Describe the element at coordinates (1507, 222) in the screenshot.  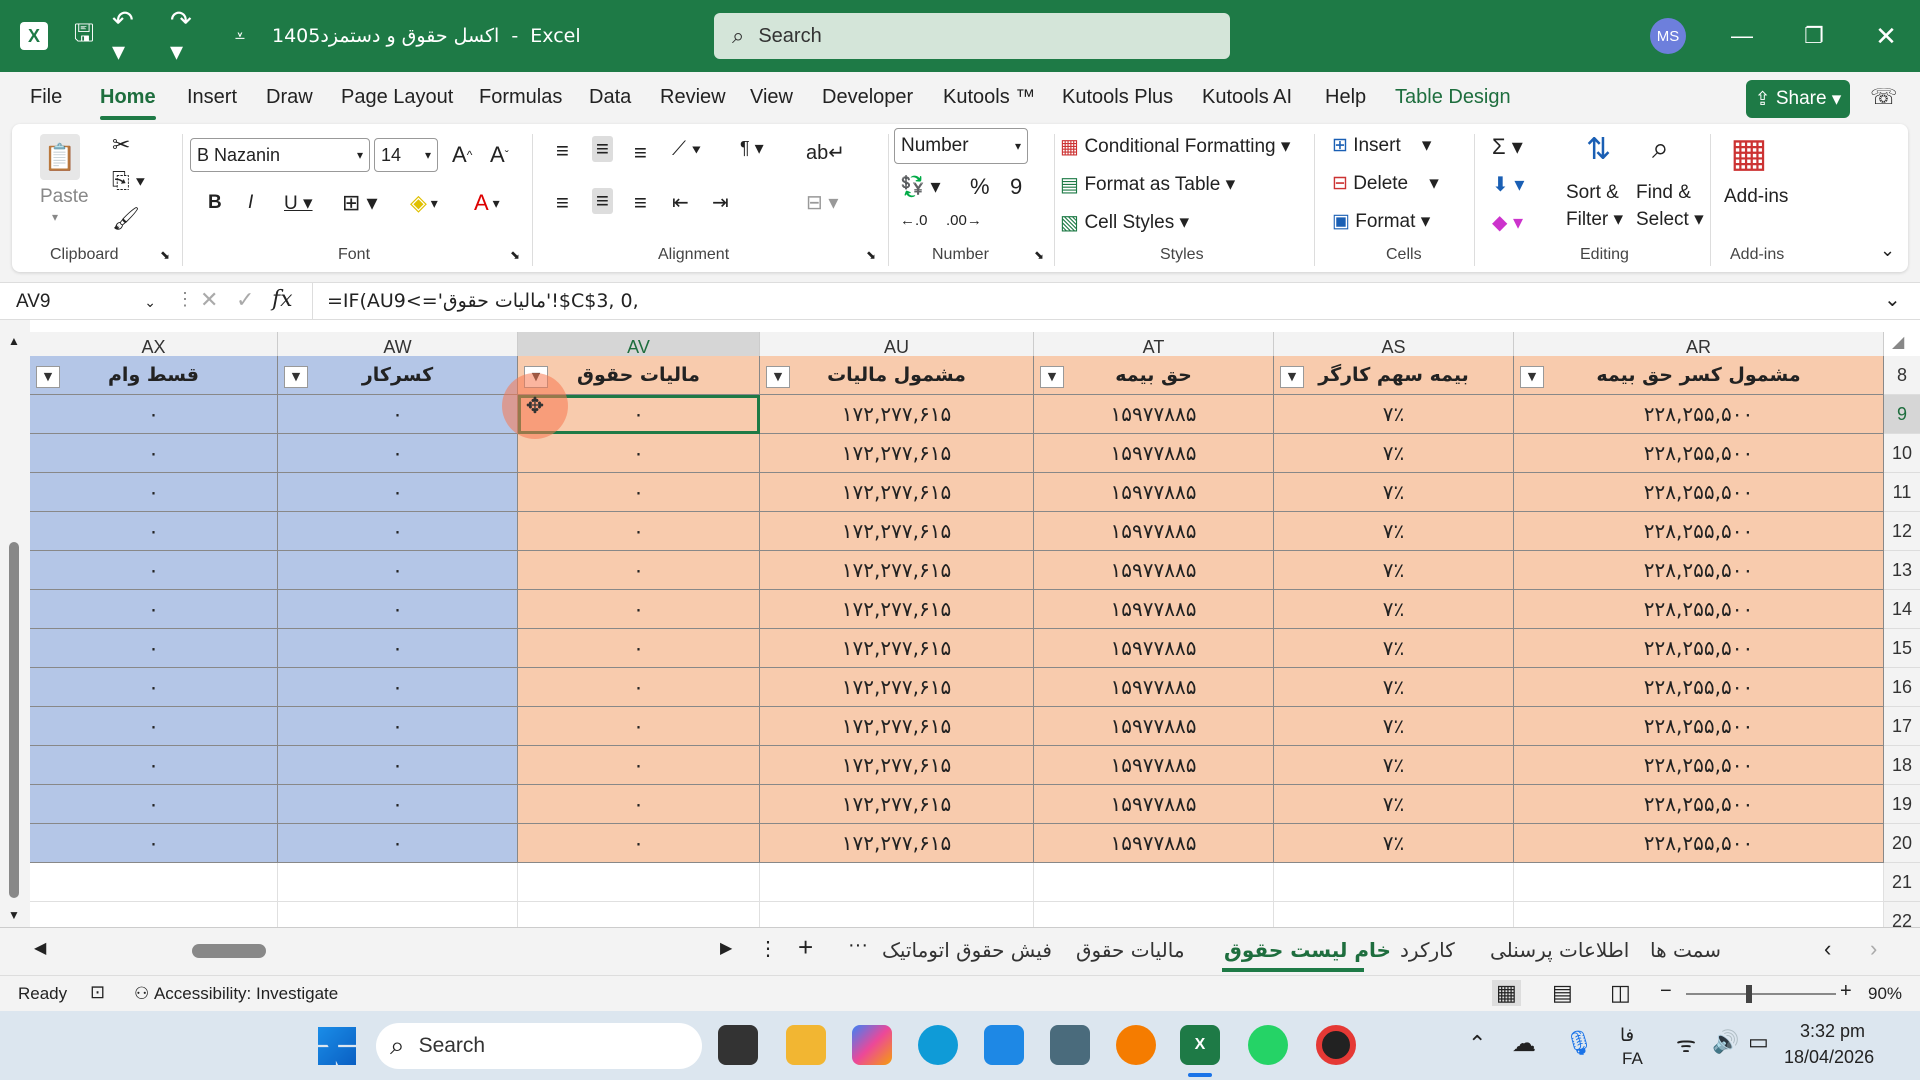
I see `clear-icon: ◆ ▾` at that location.